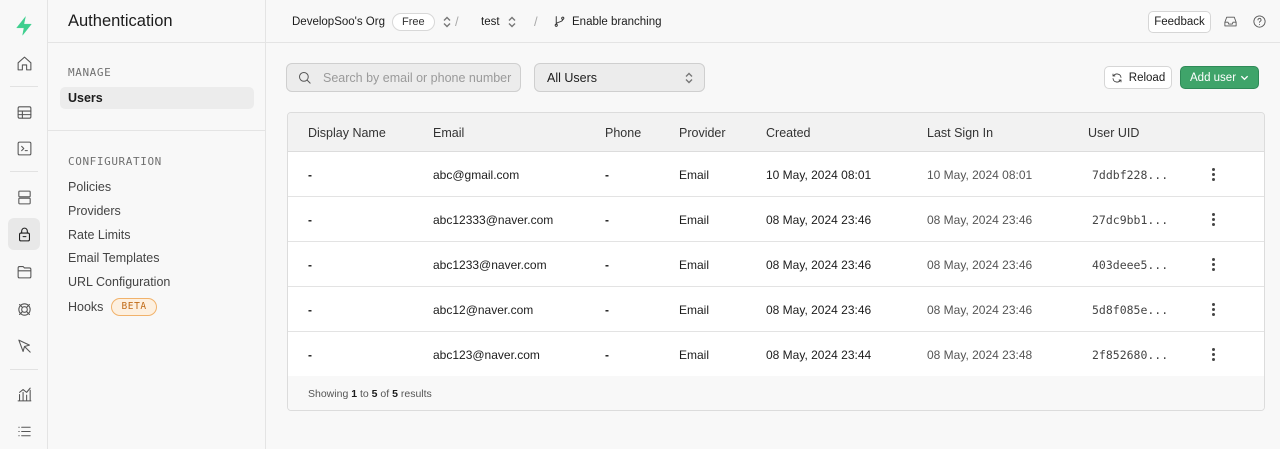  I want to click on menu-item-providers: Providers, so click(94, 211).